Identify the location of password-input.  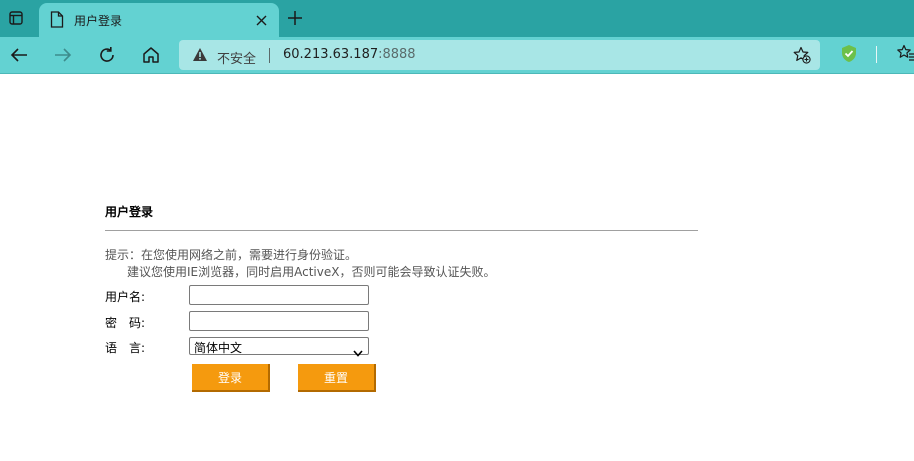
(279, 321).